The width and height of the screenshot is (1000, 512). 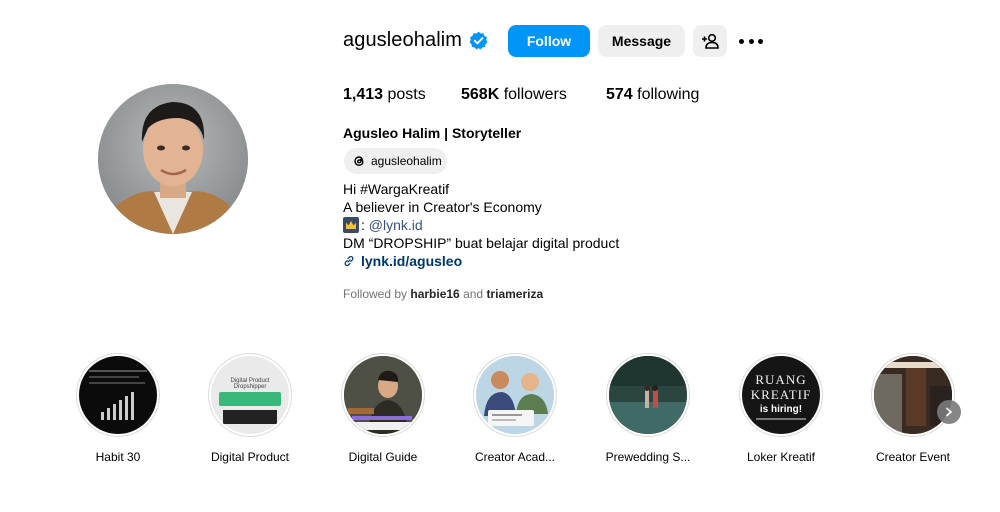 What do you see at coordinates (349, 261) in the screenshot?
I see `link-icon` at bounding box center [349, 261].